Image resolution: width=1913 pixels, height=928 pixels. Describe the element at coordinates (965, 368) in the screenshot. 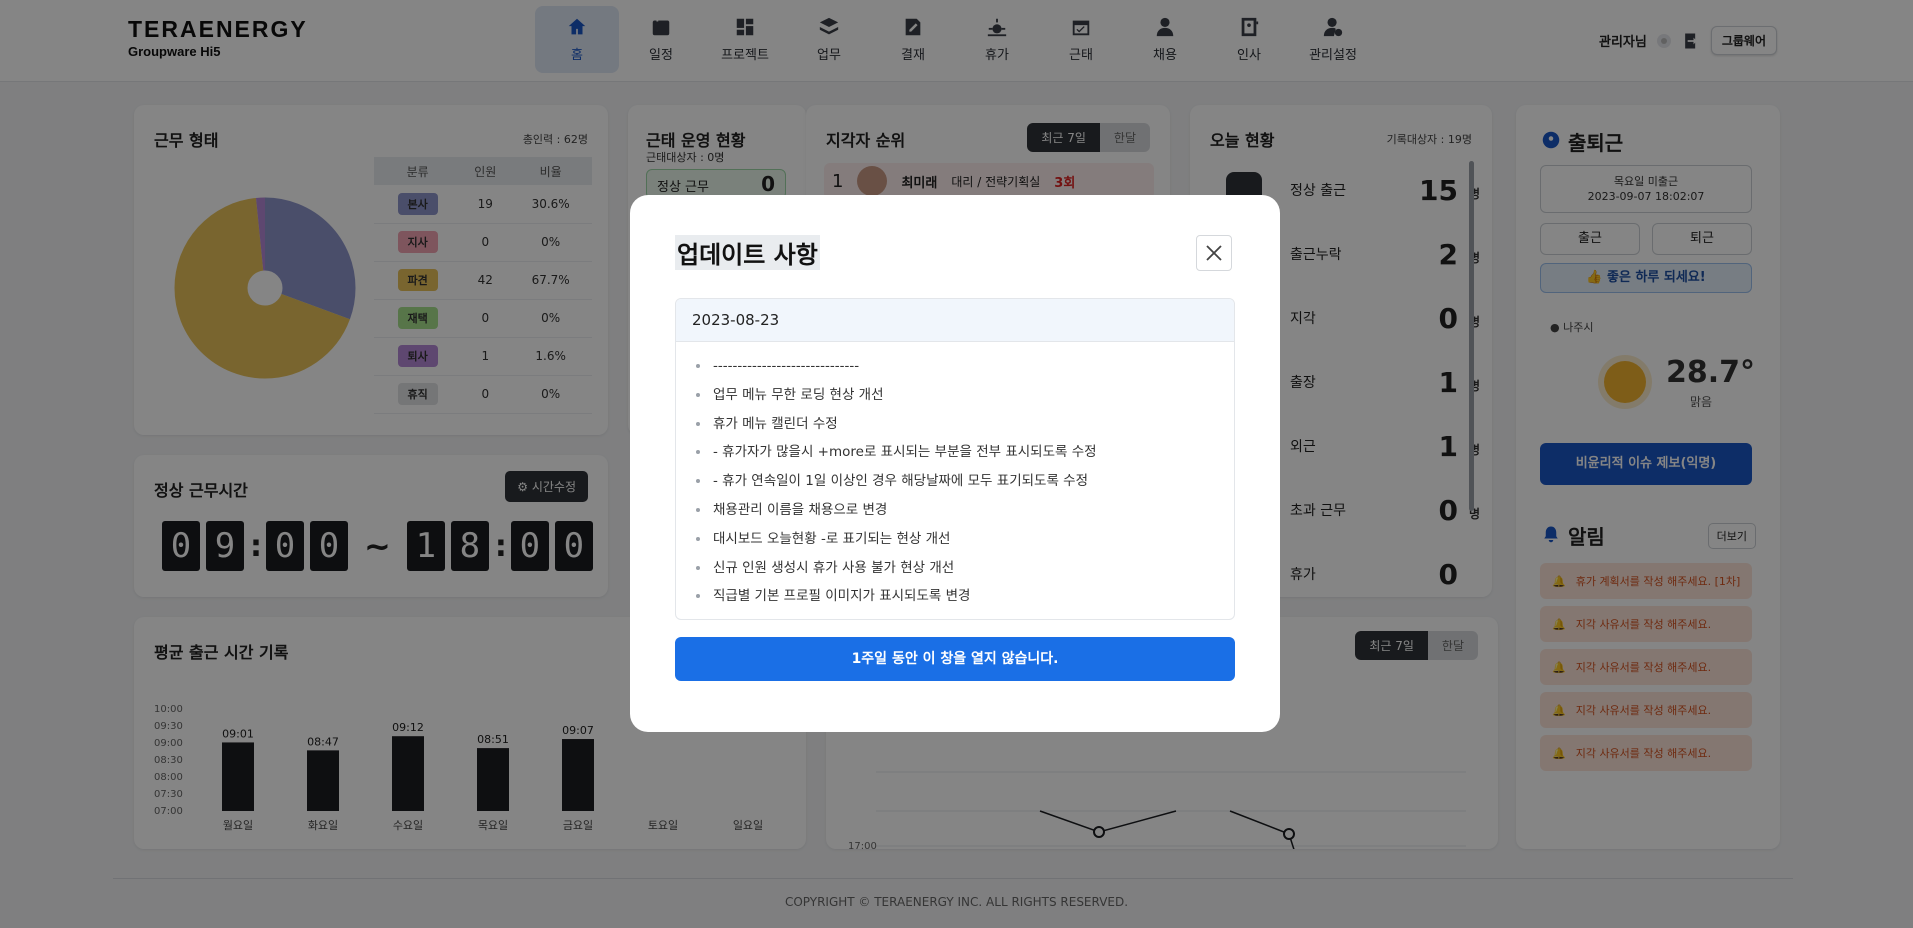

I see `list-item: ------------------------------` at that location.